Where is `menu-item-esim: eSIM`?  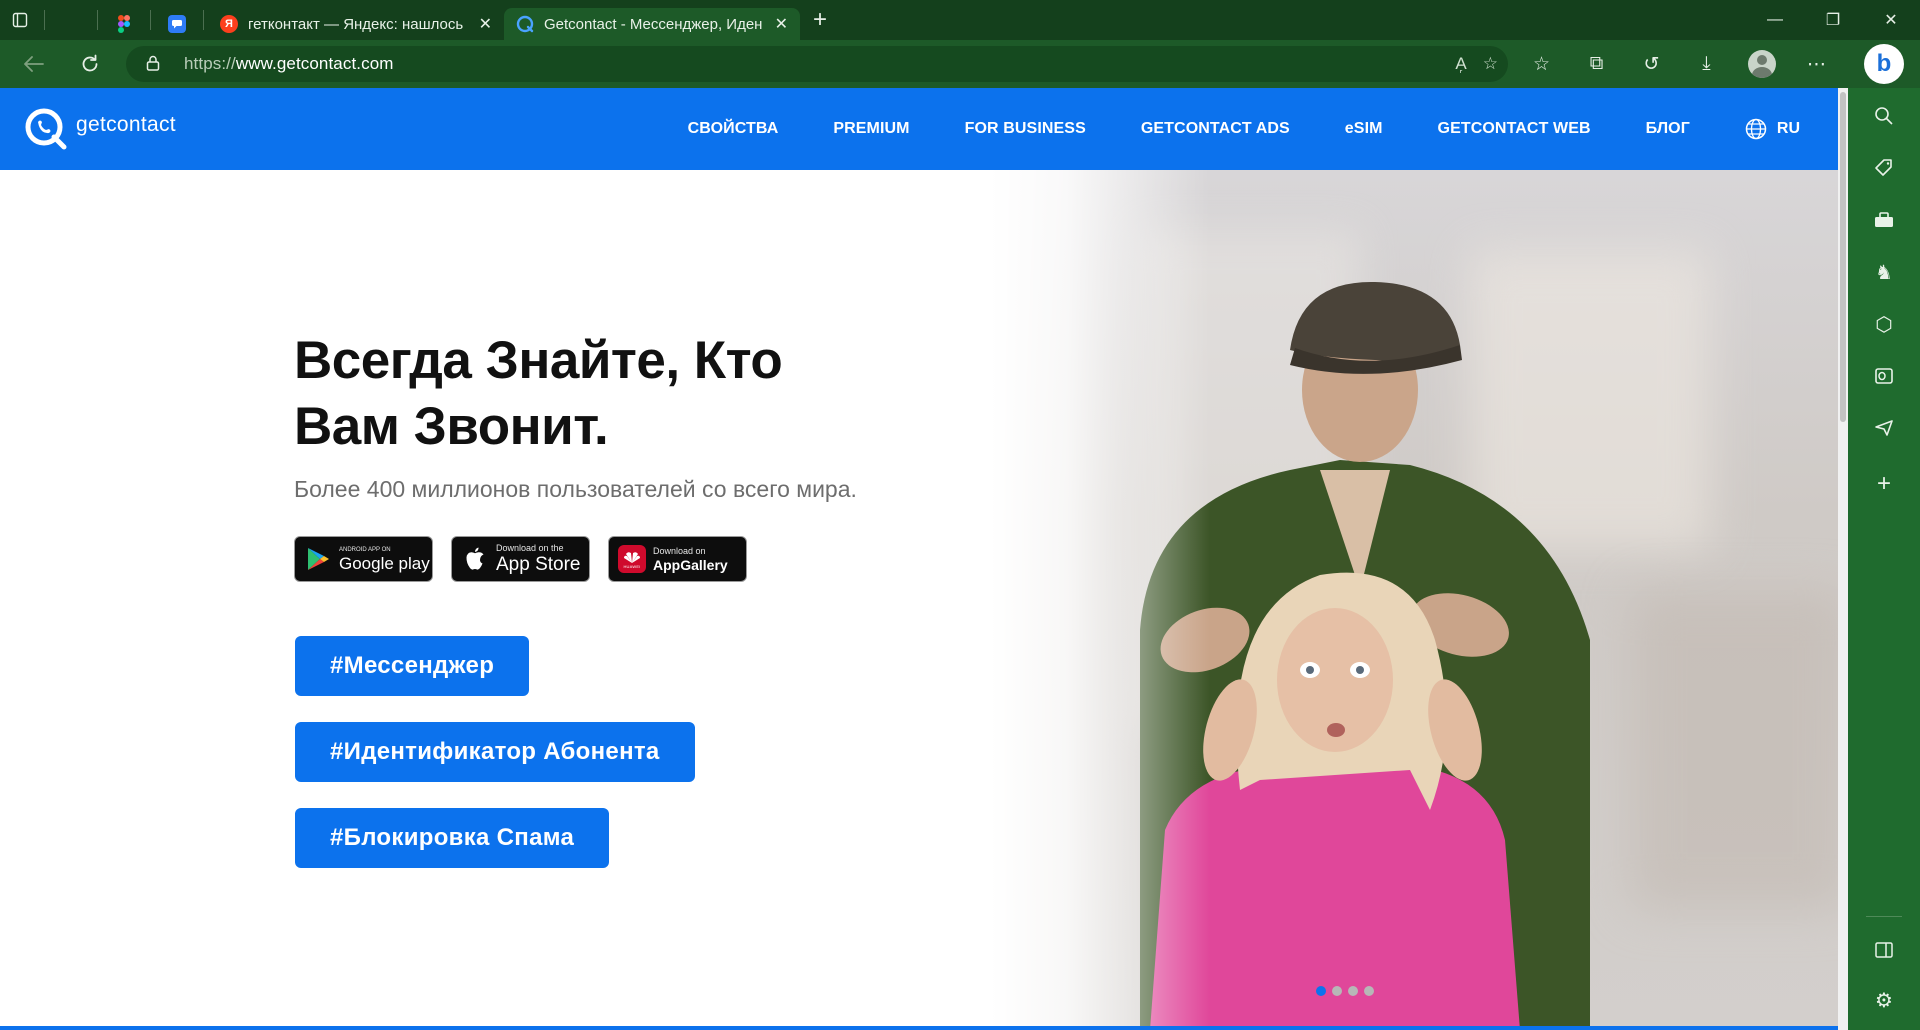 menu-item-esim: eSIM is located at coordinates (1364, 129).